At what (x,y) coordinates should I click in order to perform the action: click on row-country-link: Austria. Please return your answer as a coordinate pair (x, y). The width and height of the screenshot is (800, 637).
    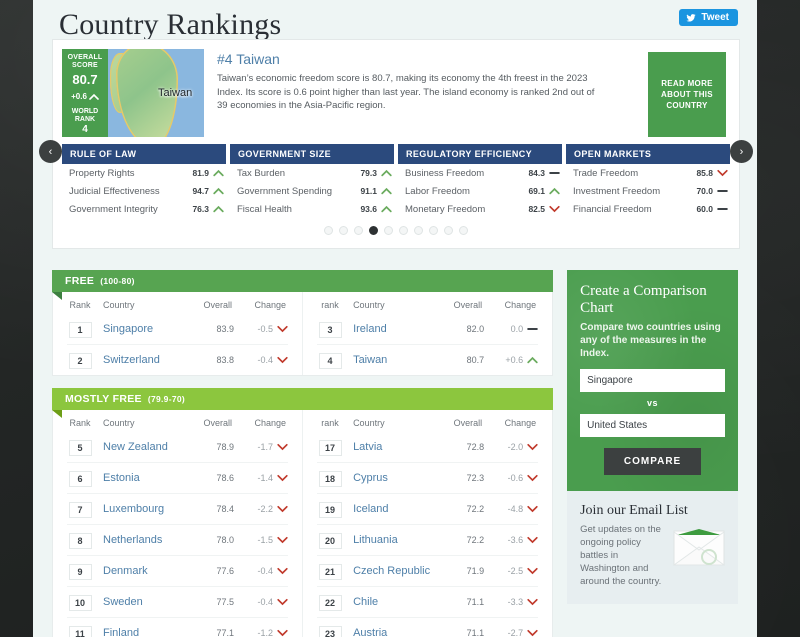
    Looking at the image, I should click on (391, 632).